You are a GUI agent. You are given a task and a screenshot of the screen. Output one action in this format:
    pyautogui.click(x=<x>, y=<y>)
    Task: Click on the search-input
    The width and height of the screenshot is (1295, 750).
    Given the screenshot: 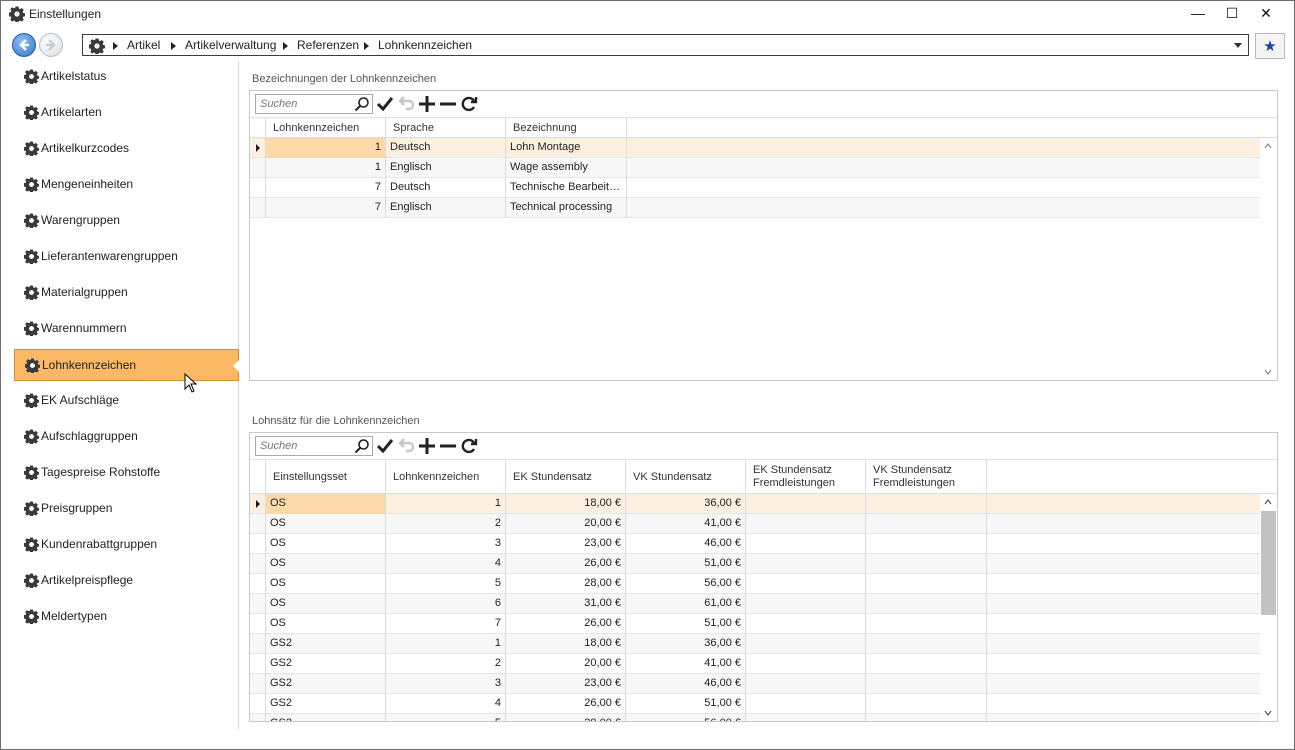 What is the action you would take?
    pyautogui.click(x=304, y=104)
    